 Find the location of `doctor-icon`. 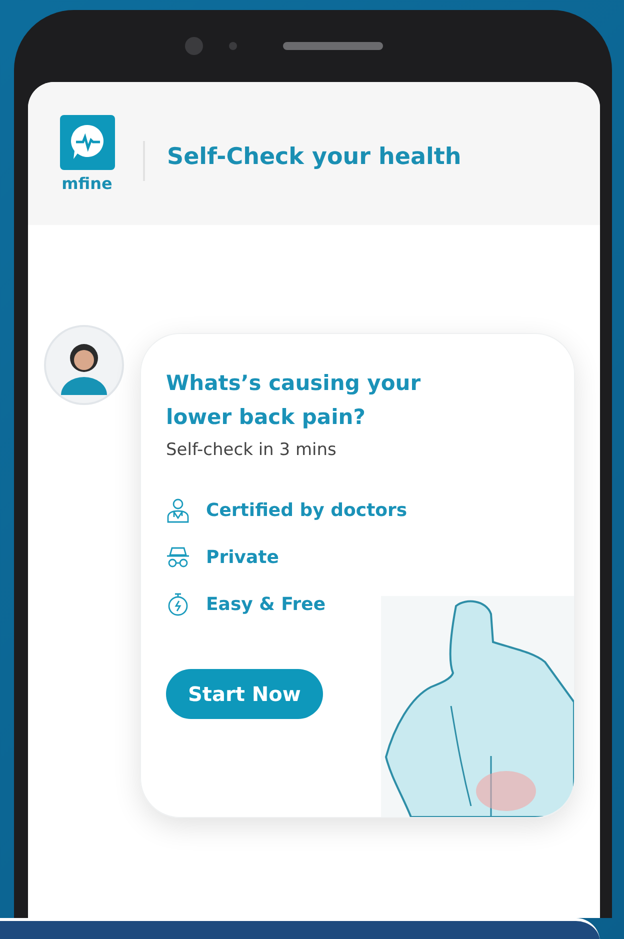

doctor-icon is located at coordinates (178, 510).